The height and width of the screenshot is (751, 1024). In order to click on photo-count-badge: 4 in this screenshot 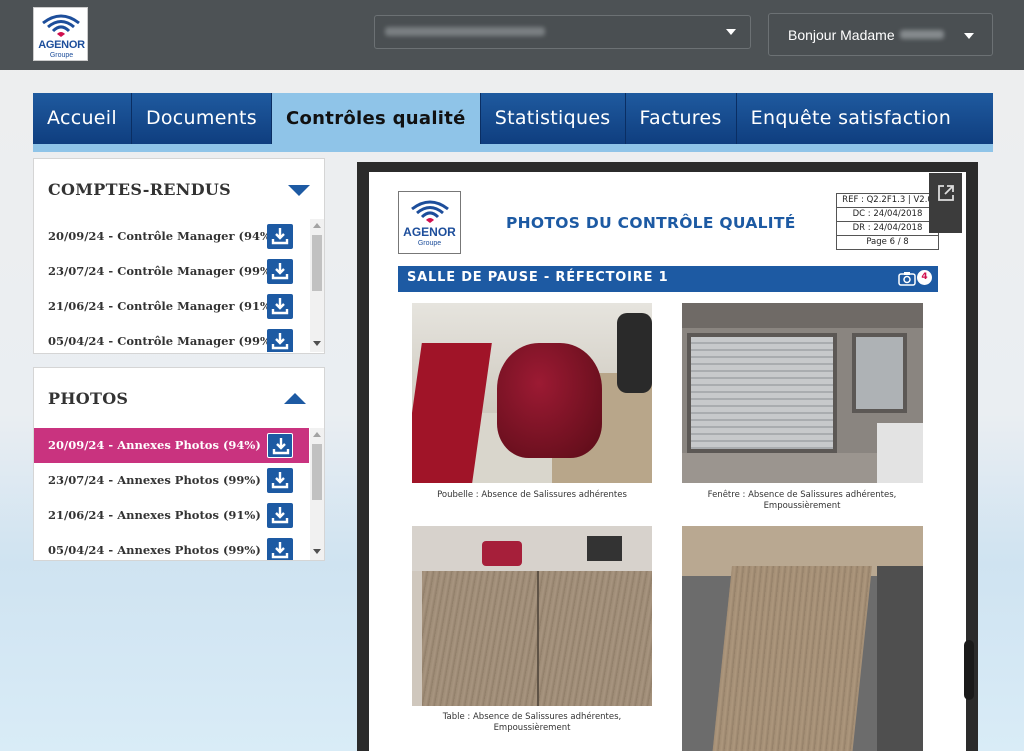, I will do `click(924, 277)`.